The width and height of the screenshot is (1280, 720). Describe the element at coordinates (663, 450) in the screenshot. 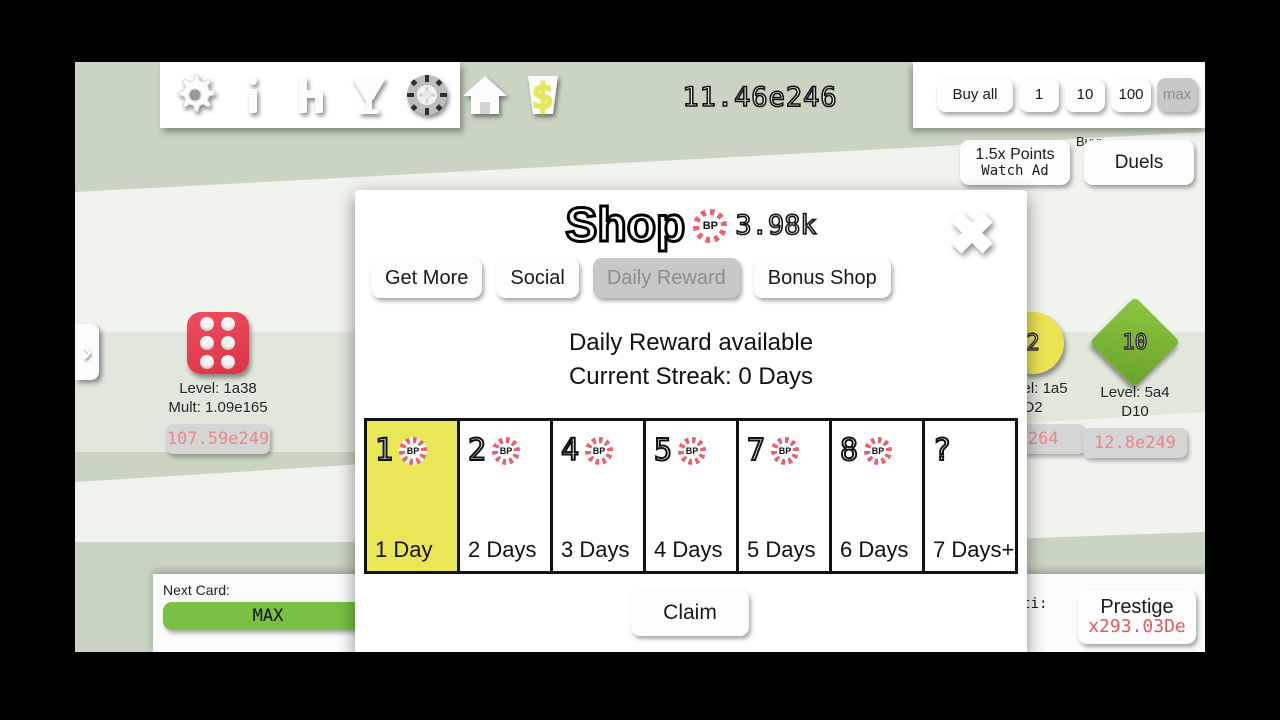

I see `reward-amount-4: 5` at that location.